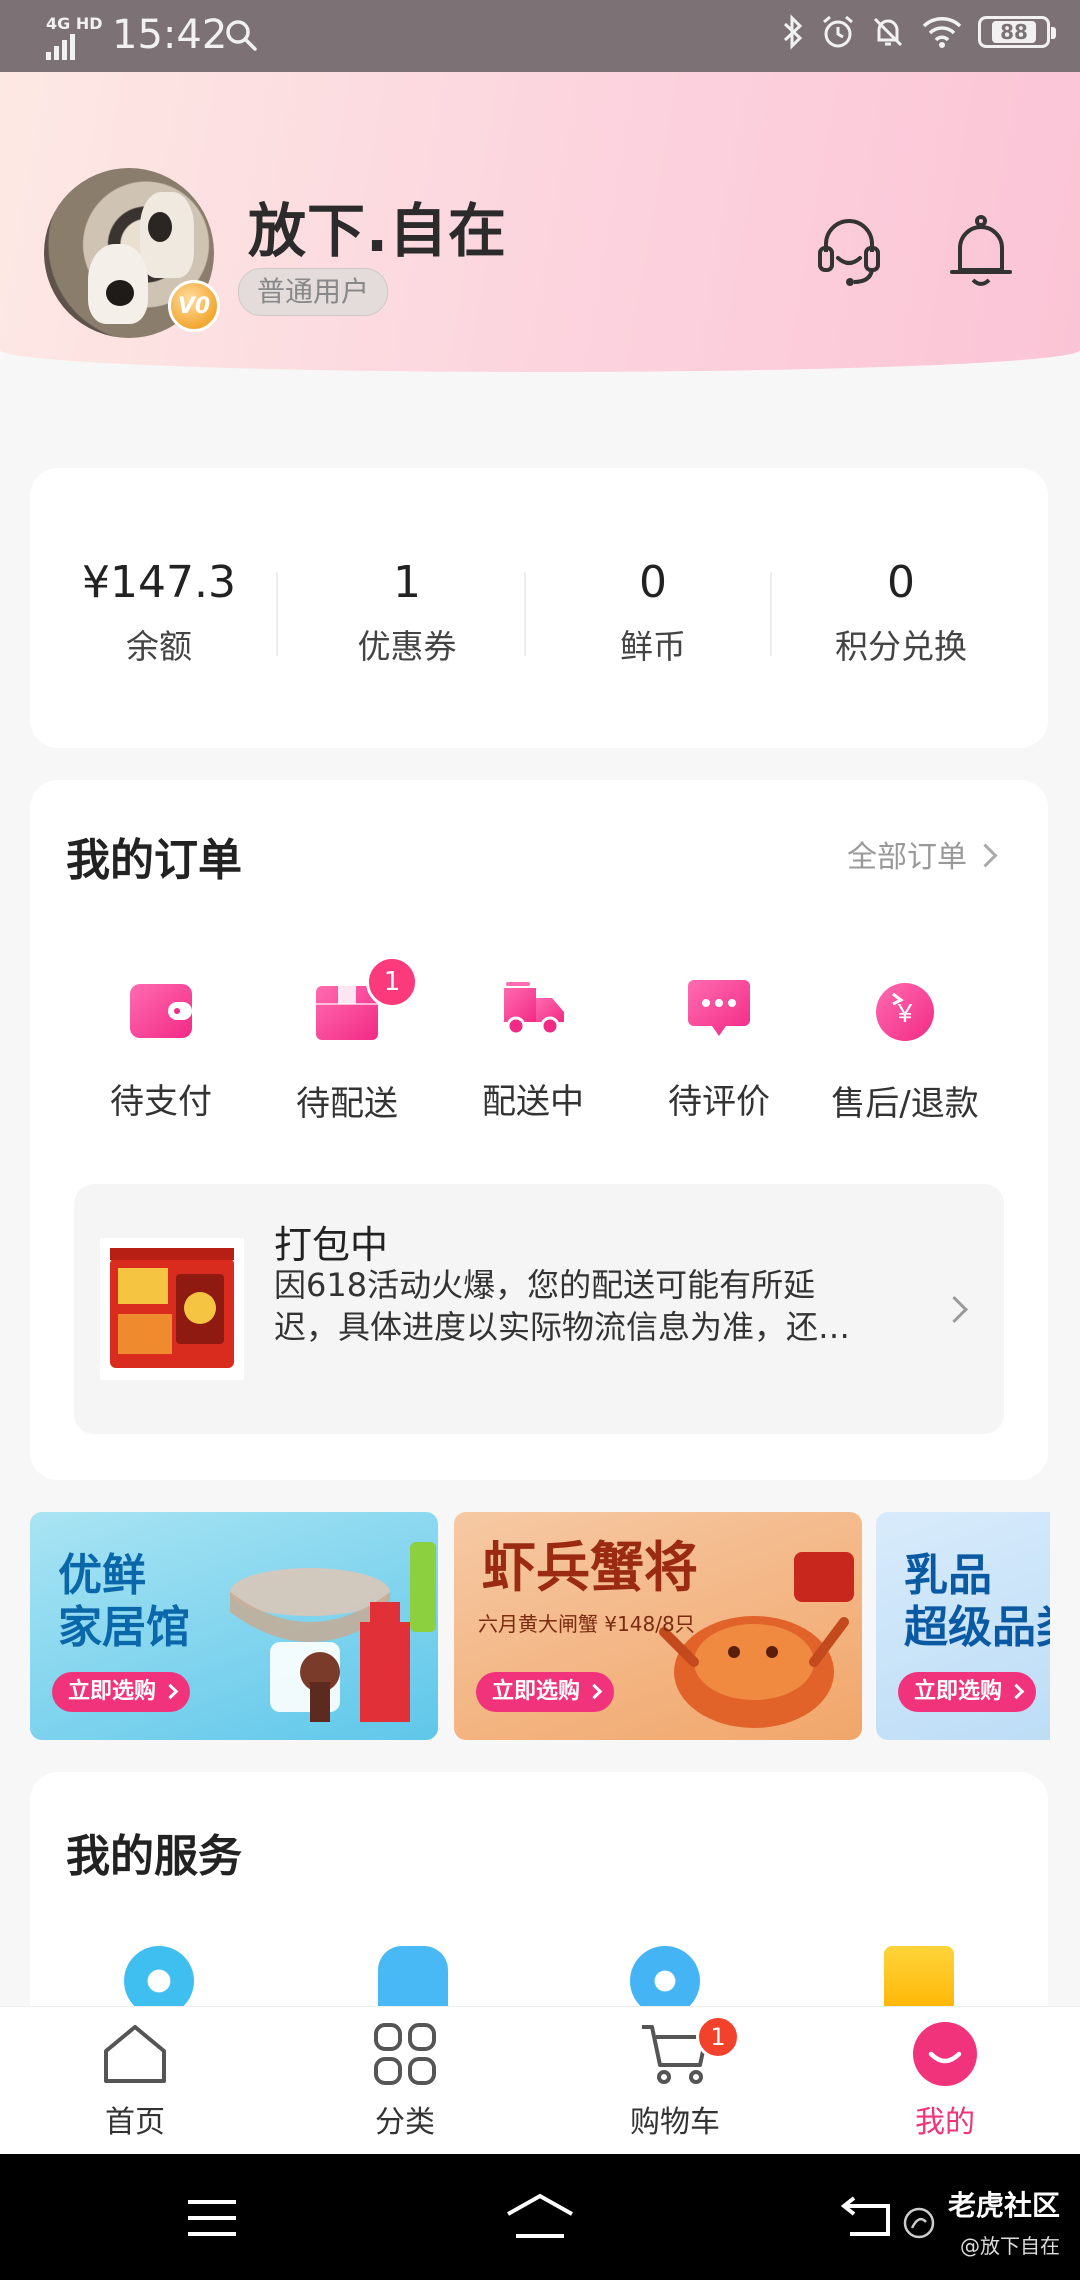  What do you see at coordinates (154, 1856) in the screenshot?
I see `services-title: 我的服务` at bounding box center [154, 1856].